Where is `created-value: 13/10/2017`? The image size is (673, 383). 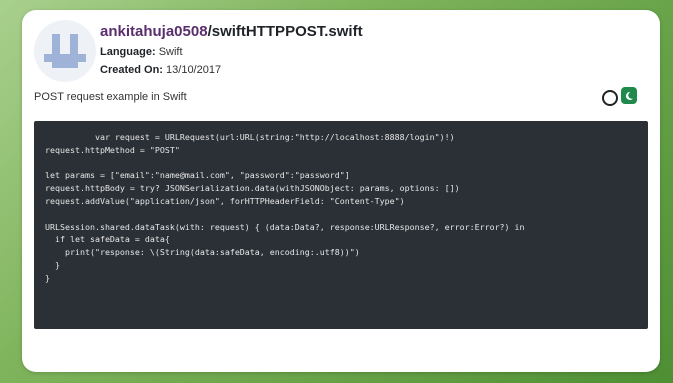
created-value: 13/10/2017 is located at coordinates (194, 70).